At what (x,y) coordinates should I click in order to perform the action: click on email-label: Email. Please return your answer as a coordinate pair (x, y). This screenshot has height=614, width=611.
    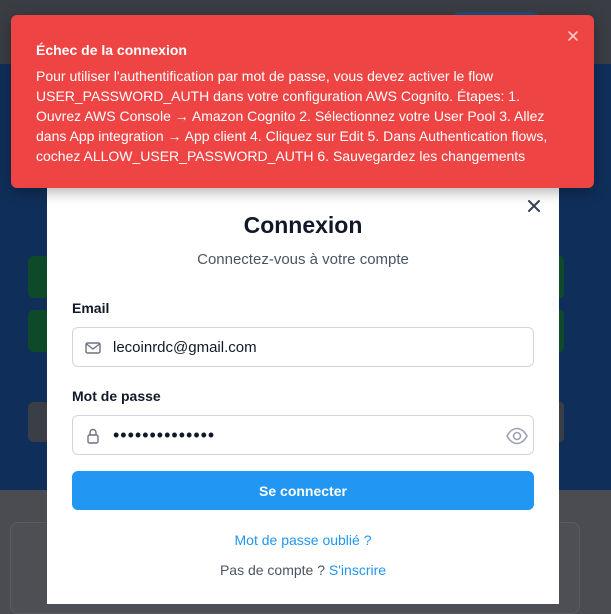
    Looking at the image, I should click on (91, 308).